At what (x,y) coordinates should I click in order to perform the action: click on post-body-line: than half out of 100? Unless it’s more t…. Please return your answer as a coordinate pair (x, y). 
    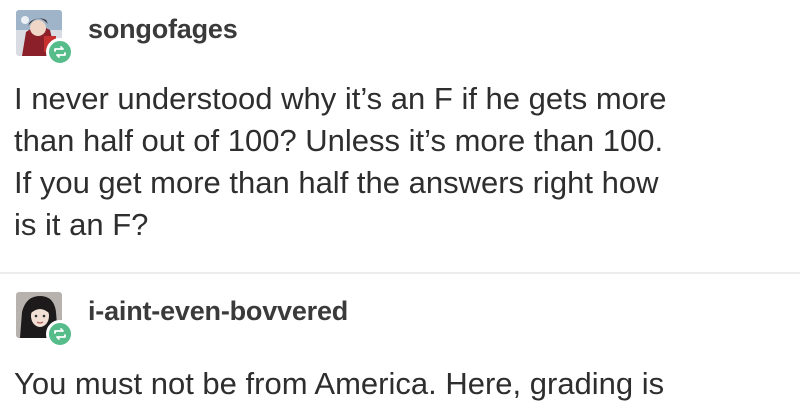
    Looking at the image, I should click on (339, 140).